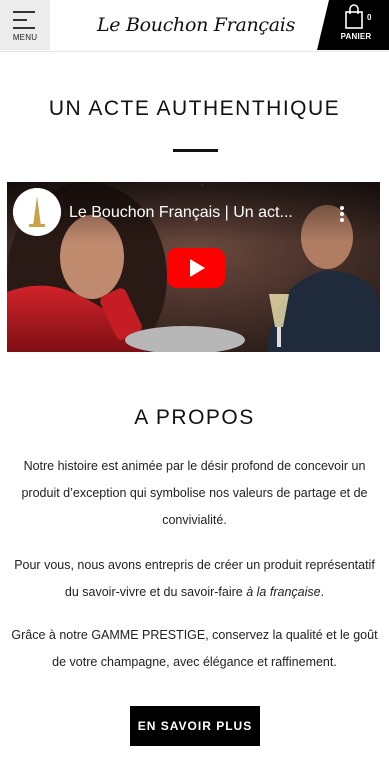  What do you see at coordinates (25, 20) in the screenshot?
I see `hamburger-icon` at bounding box center [25, 20].